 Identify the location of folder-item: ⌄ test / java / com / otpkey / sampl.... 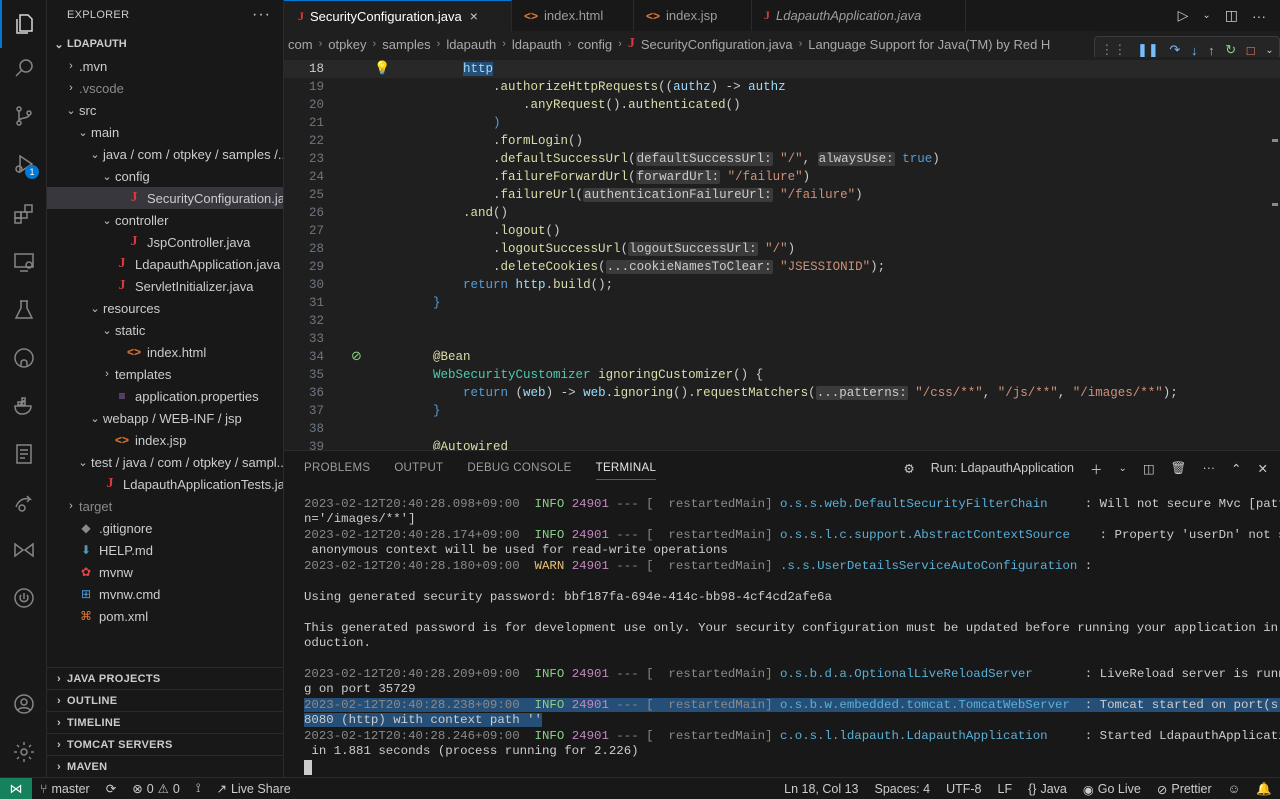
(165, 462).